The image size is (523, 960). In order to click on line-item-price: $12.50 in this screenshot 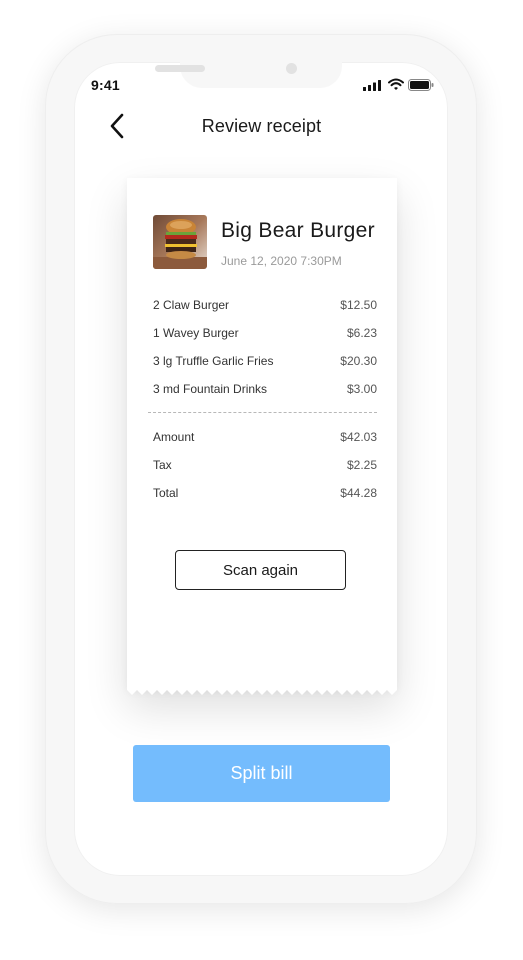, I will do `click(358, 305)`.